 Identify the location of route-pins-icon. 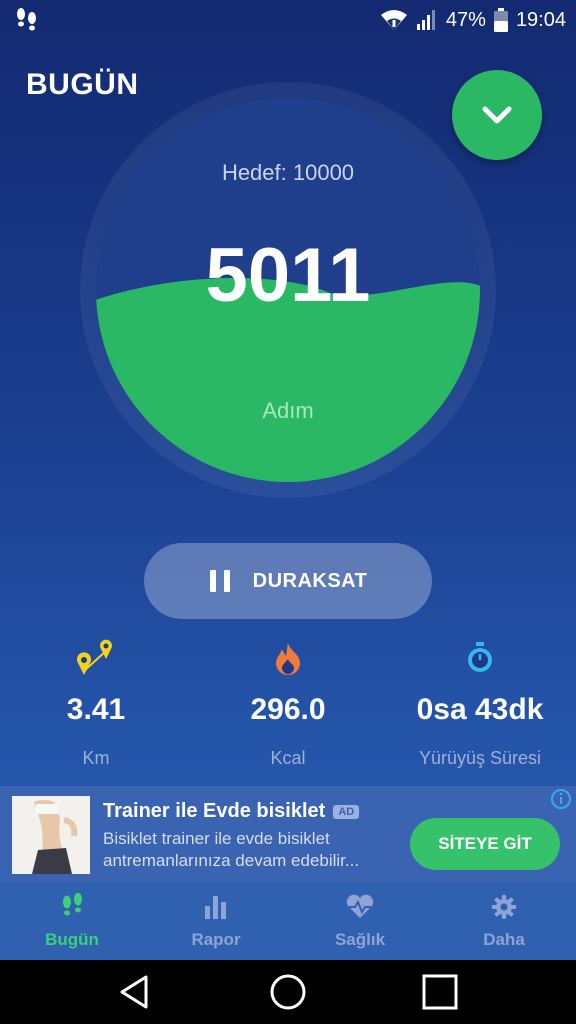
(94, 657).